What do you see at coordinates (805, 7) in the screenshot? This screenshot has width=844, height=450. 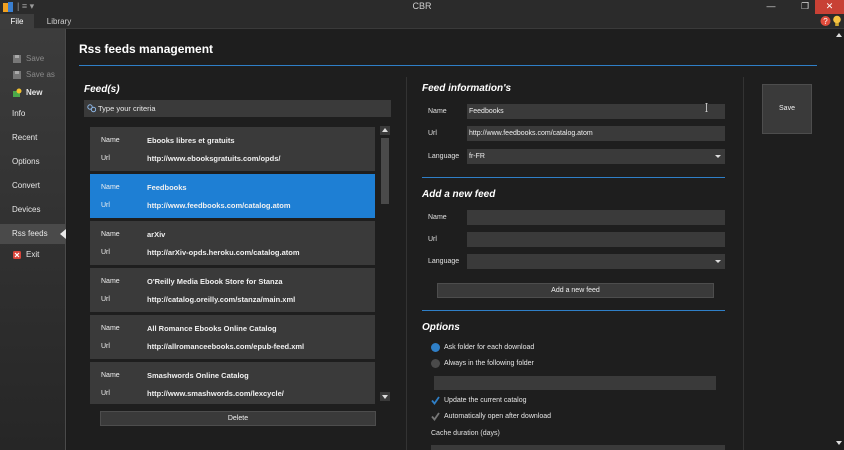 I see `maximize-button: ❐` at bounding box center [805, 7].